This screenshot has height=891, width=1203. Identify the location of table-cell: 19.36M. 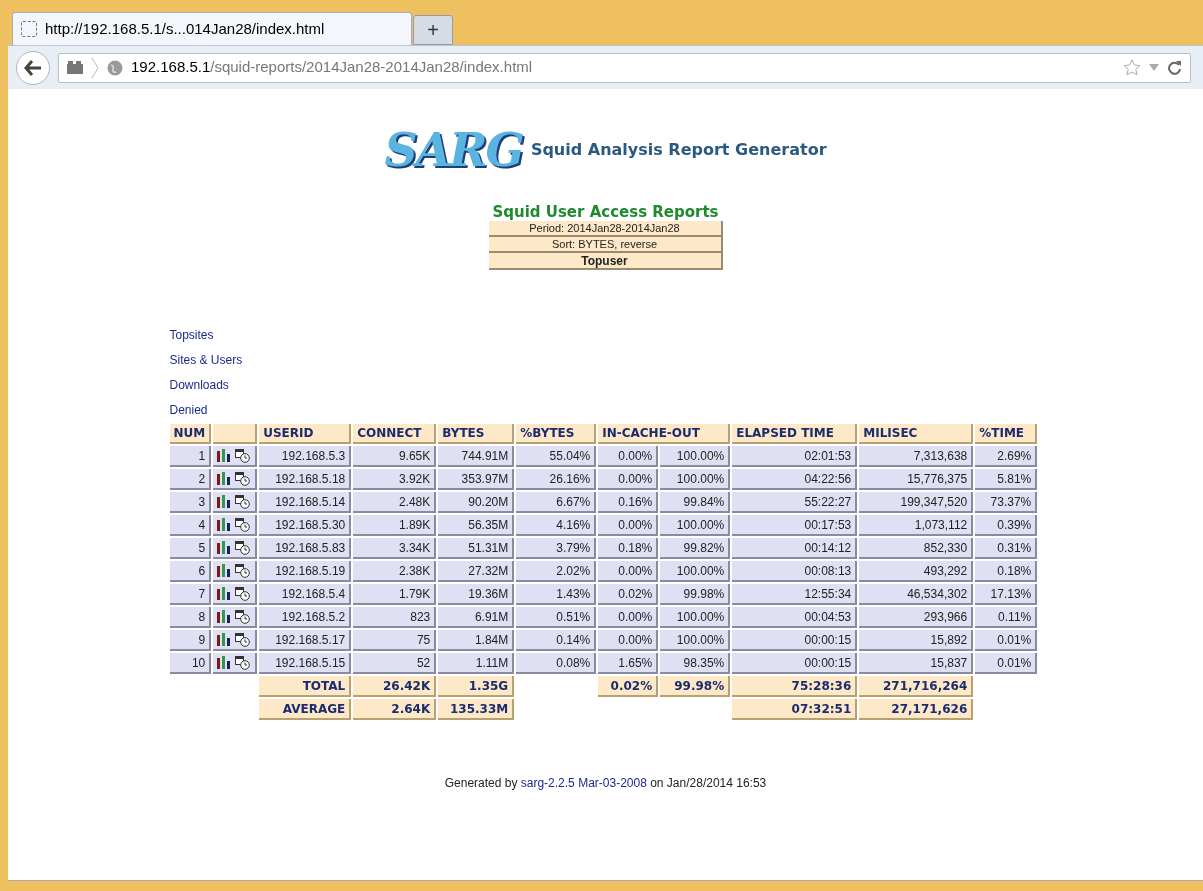
(476, 594).